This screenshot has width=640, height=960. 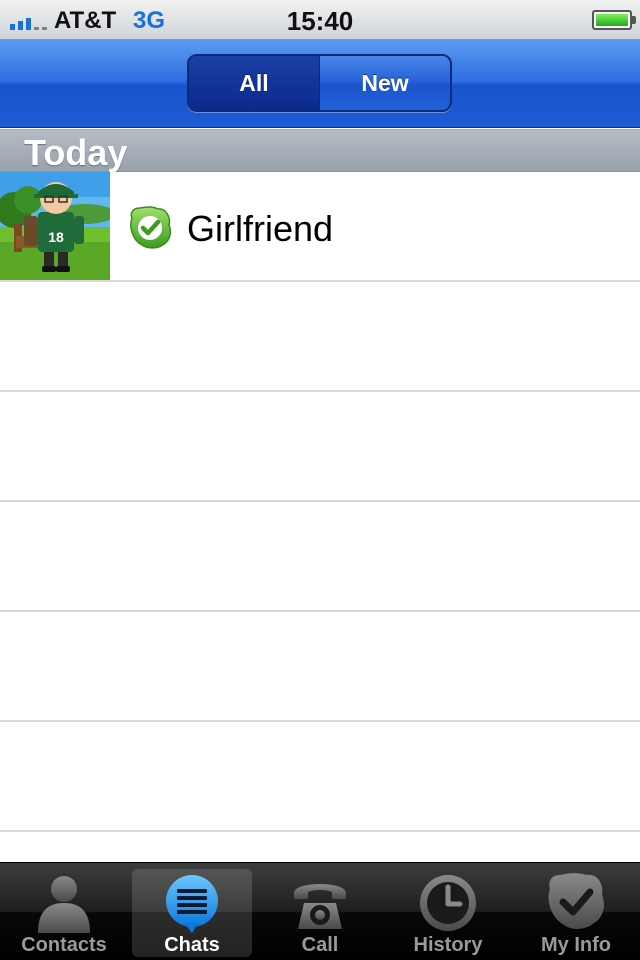 What do you see at coordinates (76, 152) in the screenshot?
I see `section-title: Today` at bounding box center [76, 152].